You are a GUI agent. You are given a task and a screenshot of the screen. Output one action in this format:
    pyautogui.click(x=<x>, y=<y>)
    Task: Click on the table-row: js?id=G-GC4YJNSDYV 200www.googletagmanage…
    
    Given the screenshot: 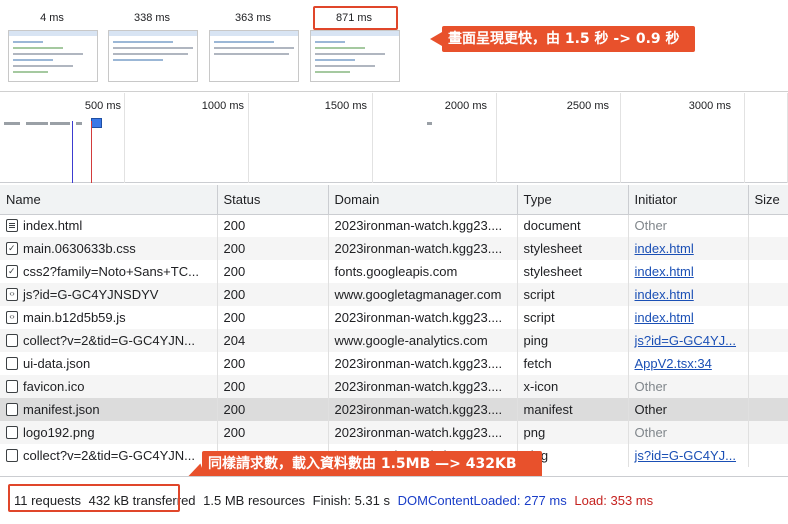 What is the action you would take?
    pyautogui.click(x=394, y=294)
    